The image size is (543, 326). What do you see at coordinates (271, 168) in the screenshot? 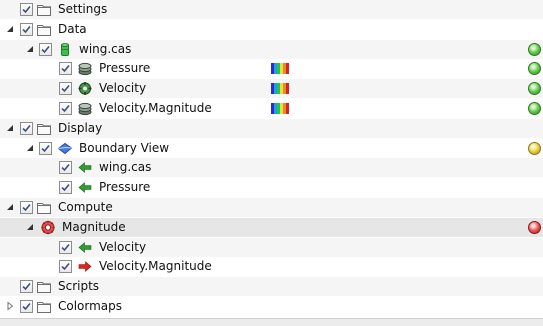
I see `tree-row-wing-cas-8: wing.cas` at bounding box center [271, 168].